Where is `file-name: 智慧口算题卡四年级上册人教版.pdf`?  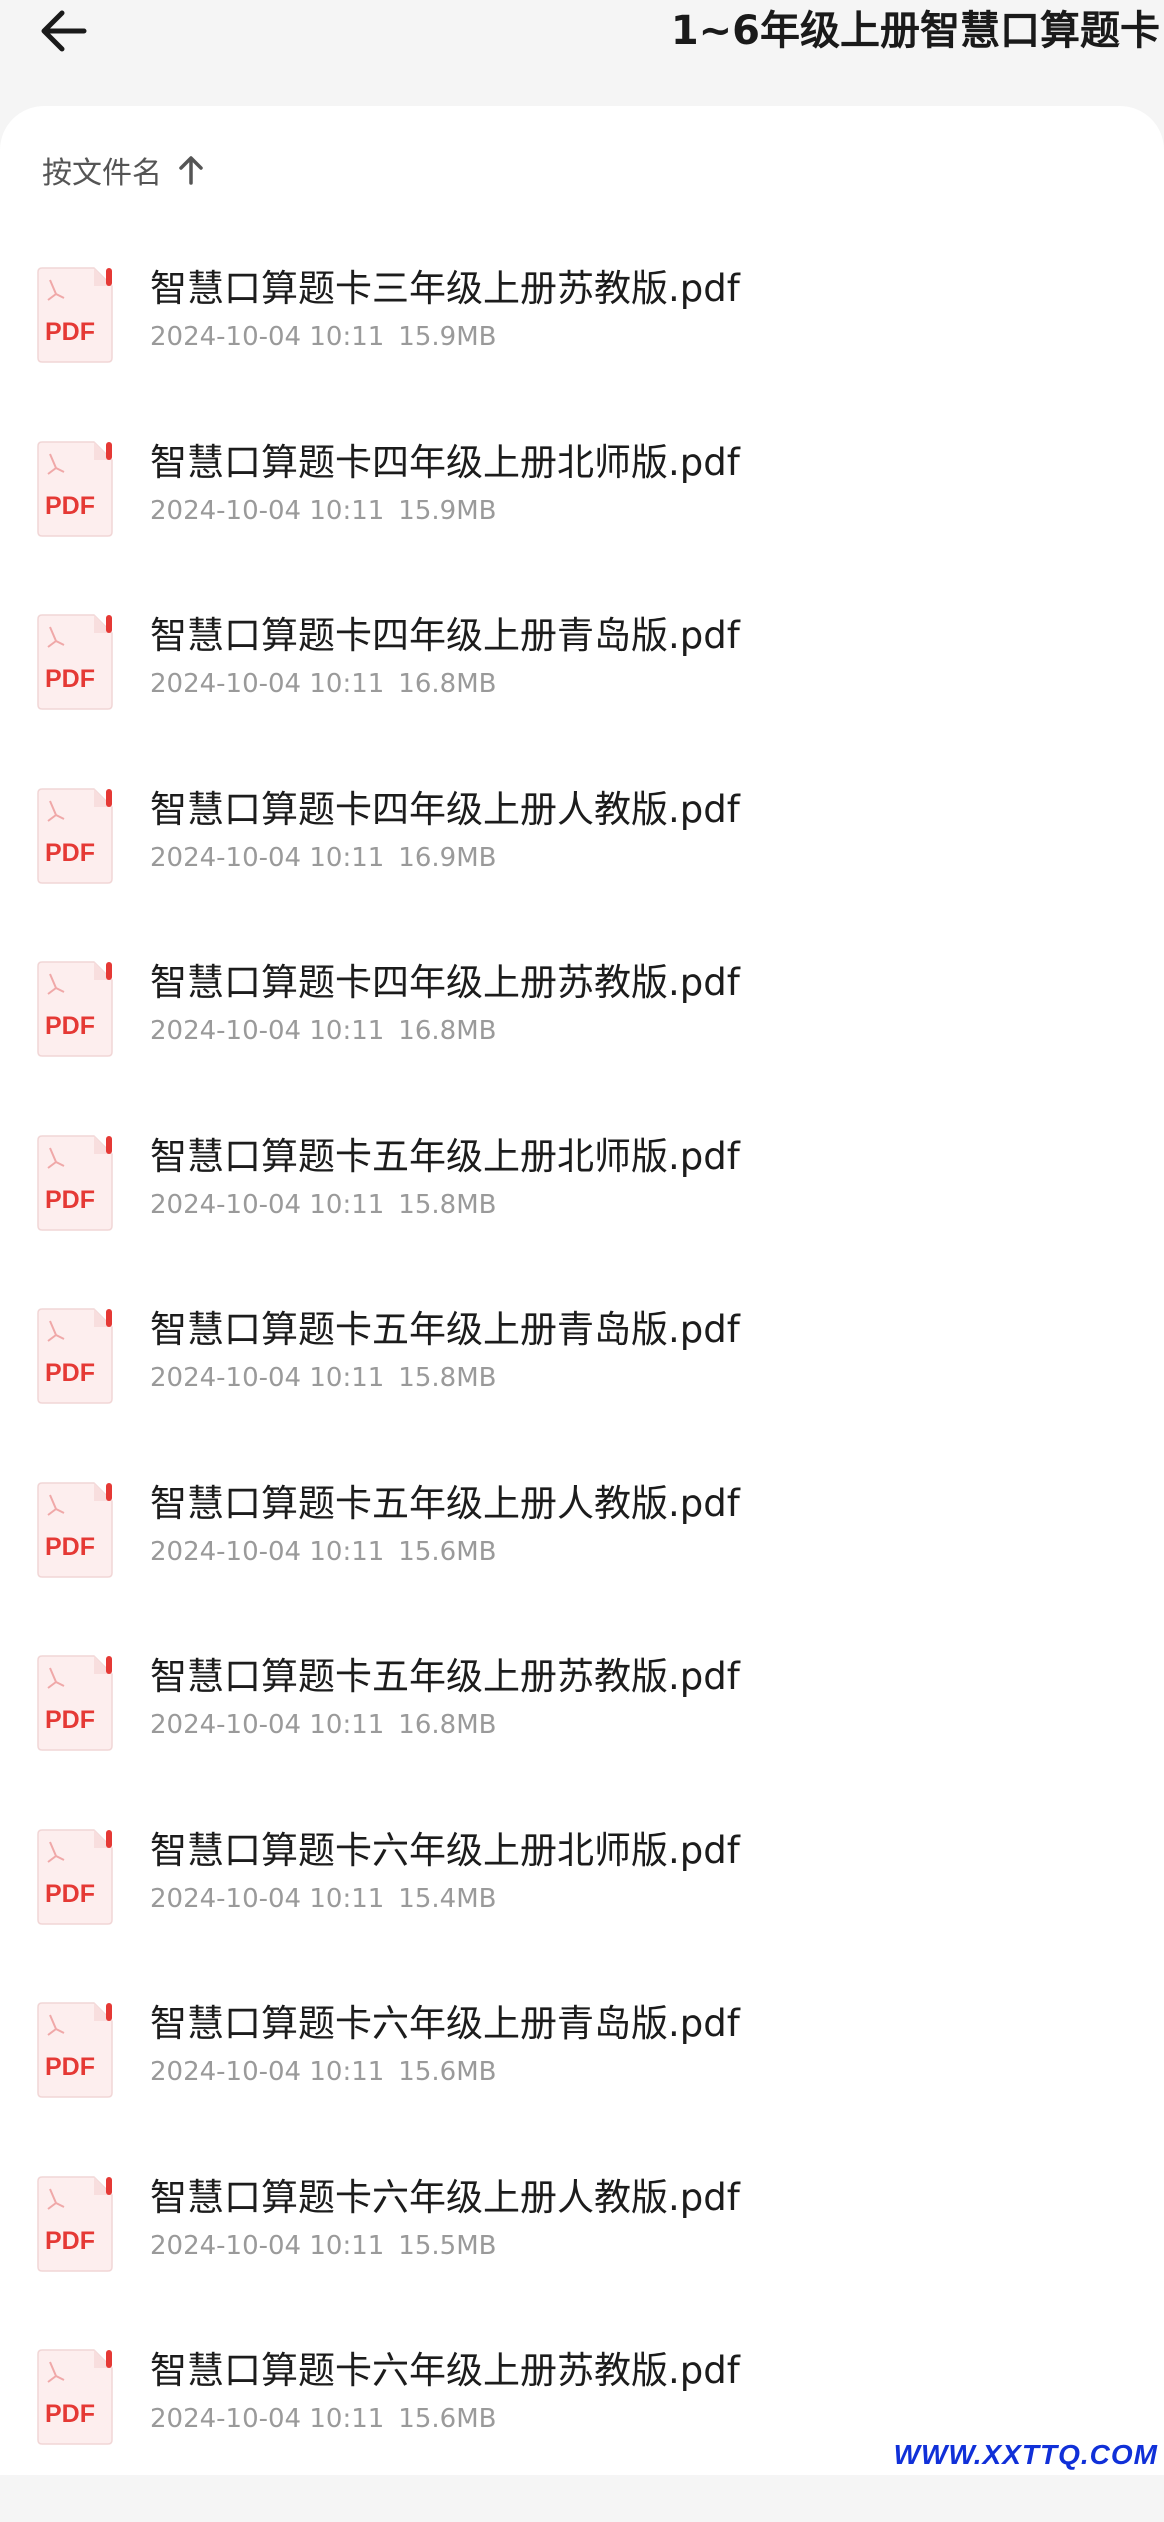 file-name: 智慧口算题卡四年级上册人教版.pdf is located at coordinates (445, 809).